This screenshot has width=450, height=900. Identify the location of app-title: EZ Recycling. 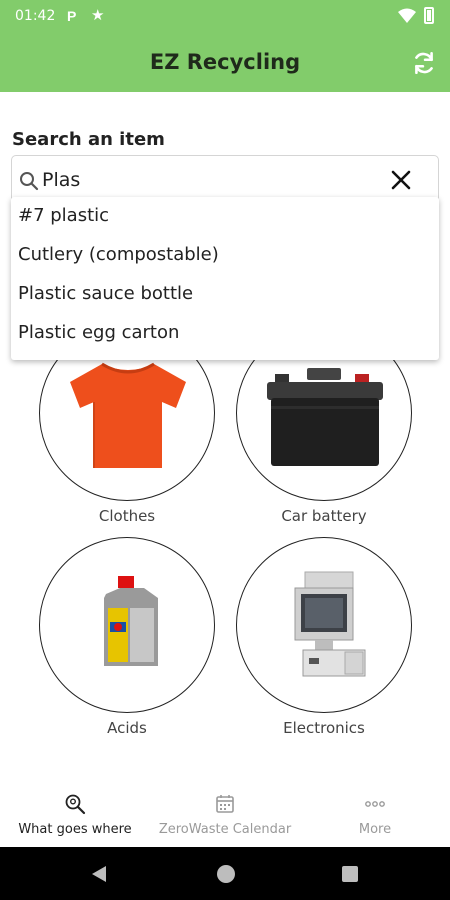
(225, 62).